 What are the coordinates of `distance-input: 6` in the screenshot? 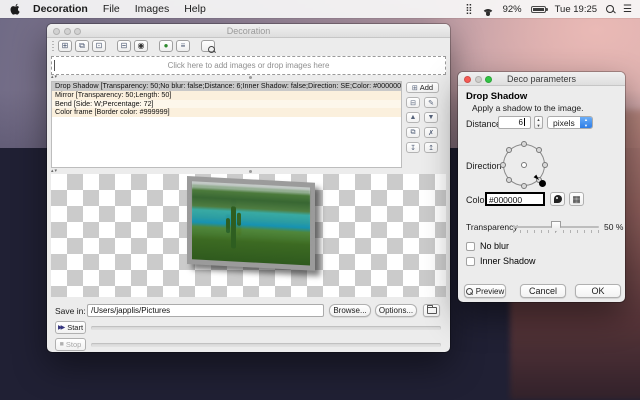 It's located at (514, 122).